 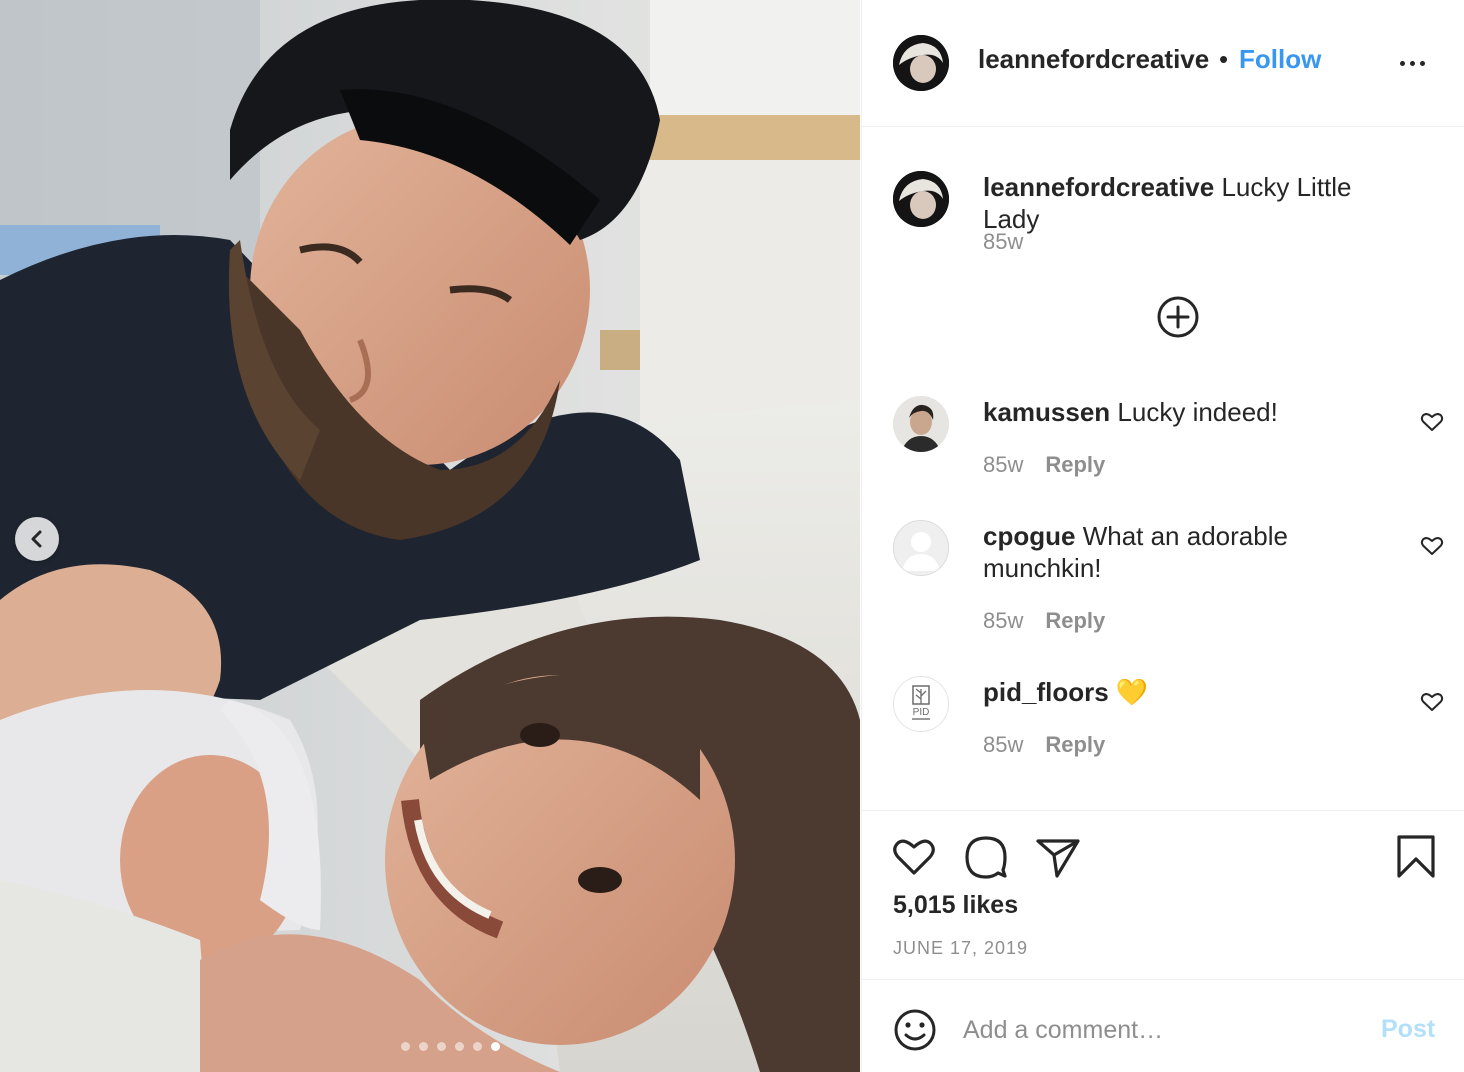 I want to click on comment-username: pid_floors, so click(x=1046, y=692).